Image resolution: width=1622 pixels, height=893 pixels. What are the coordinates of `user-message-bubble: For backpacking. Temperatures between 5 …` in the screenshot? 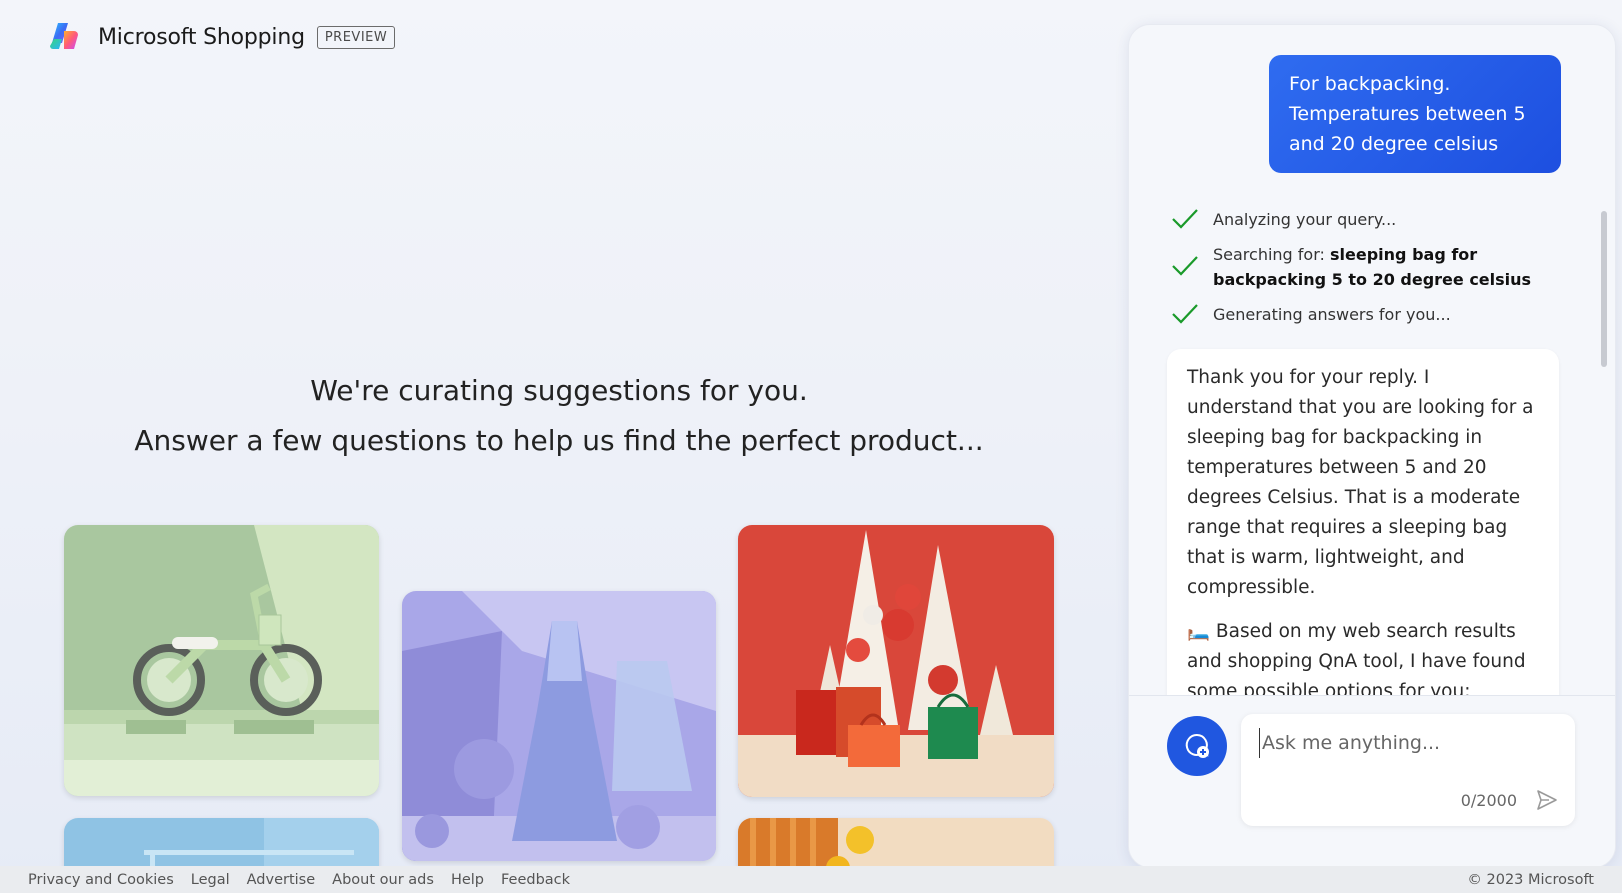 It's located at (1415, 114).